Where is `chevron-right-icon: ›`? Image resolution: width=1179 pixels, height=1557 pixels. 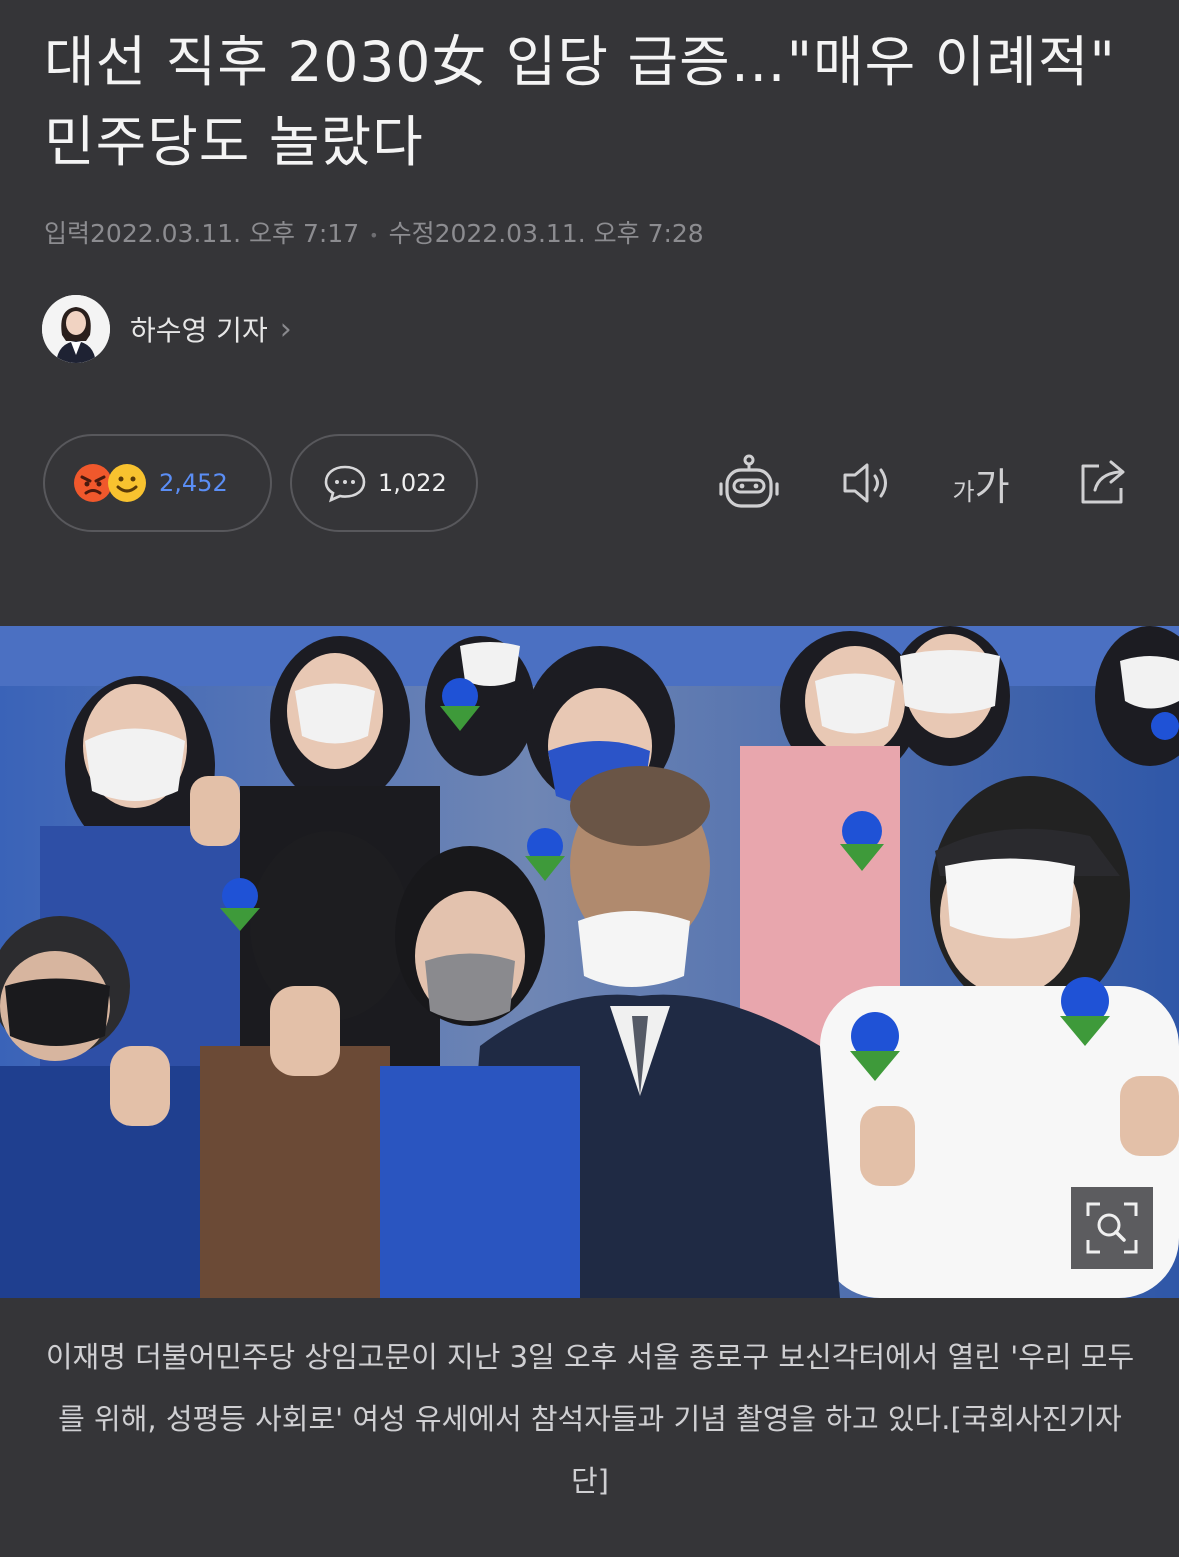 chevron-right-icon: › is located at coordinates (285, 329).